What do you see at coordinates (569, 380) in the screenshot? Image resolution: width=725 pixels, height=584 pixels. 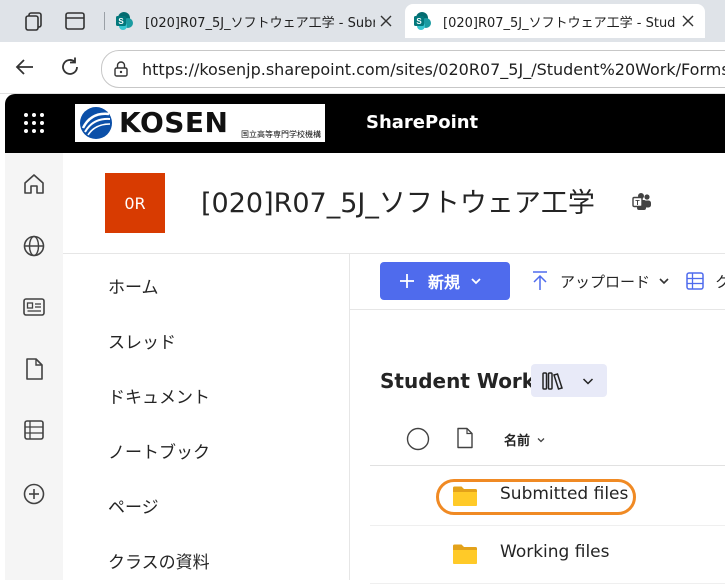 I see `view-switcher-button` at bounding box center [569, 380].